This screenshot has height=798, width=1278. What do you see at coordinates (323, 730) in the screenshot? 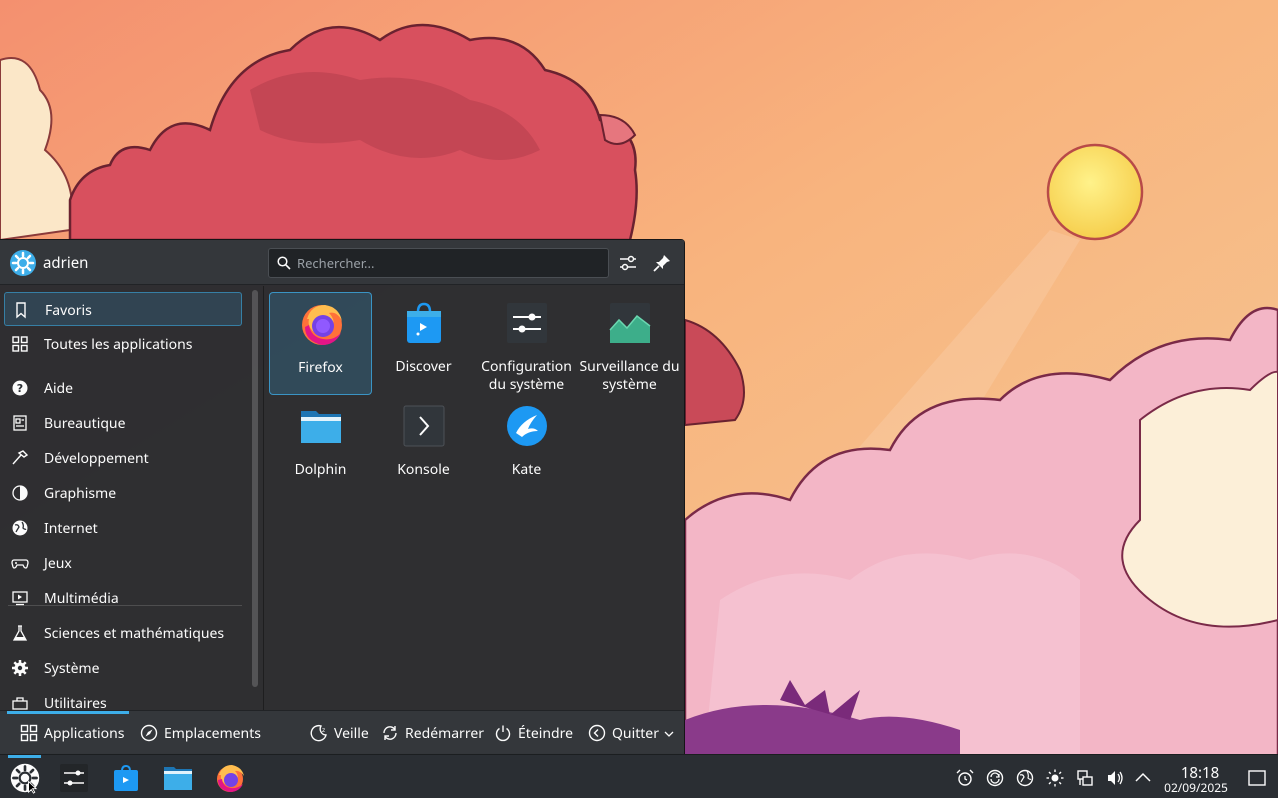
I see `svg-text: z` at bounding box center [323, 730].